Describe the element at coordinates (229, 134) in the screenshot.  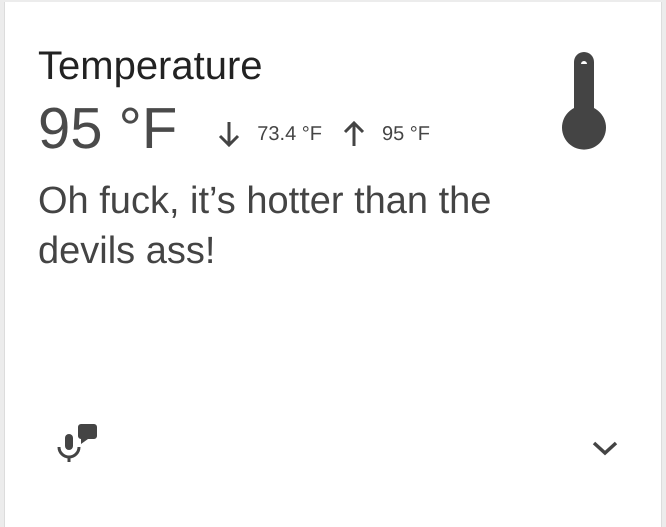
I see `down-arrow-icon` at that location.